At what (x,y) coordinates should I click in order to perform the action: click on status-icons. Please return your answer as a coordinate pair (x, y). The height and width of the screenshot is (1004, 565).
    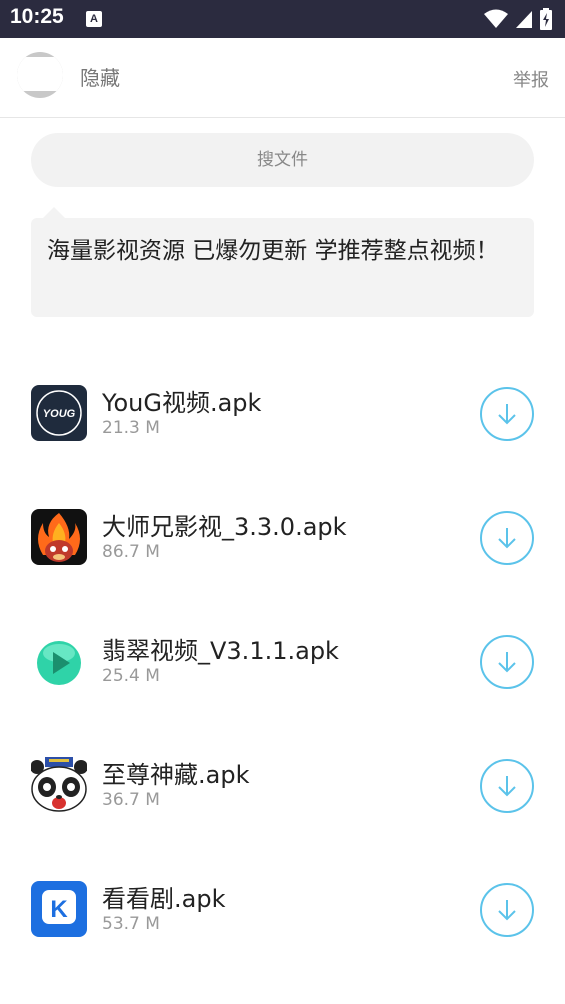
    Looking at the image, I should click on (518, 19).